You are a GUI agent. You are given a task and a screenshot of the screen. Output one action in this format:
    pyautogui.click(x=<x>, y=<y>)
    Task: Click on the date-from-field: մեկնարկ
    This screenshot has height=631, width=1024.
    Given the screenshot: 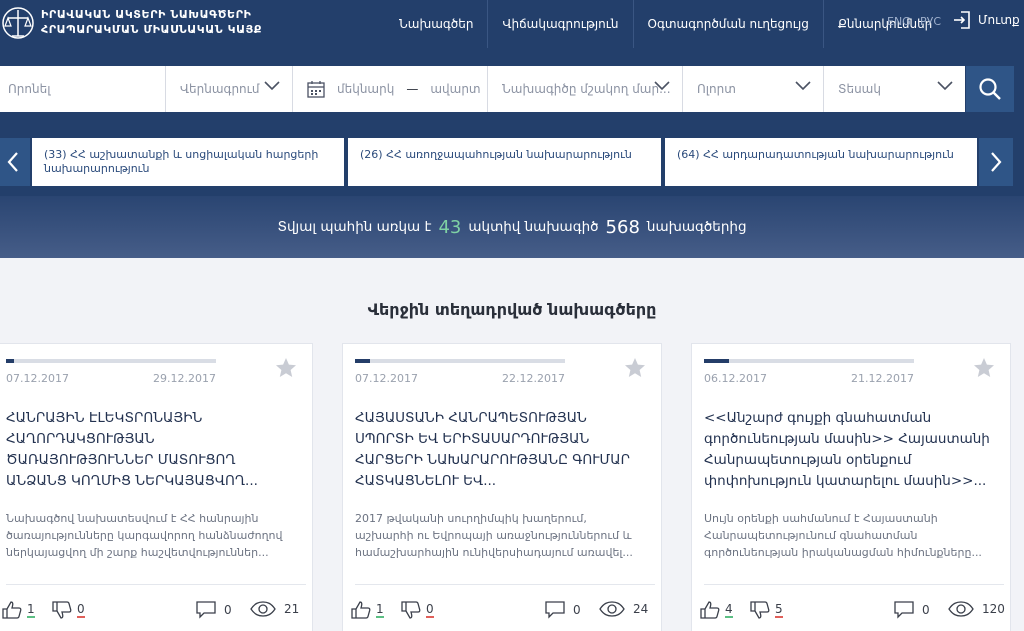 What is the action you would take?
    pyautogui.click(x=365, y=89)
    